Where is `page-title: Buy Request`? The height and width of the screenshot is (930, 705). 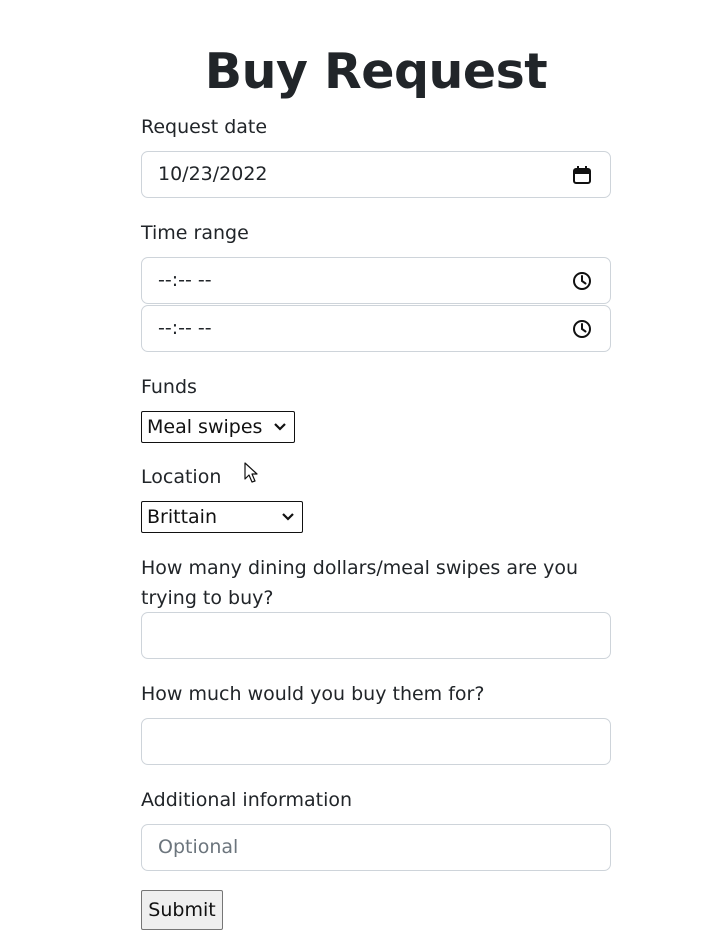 page-title: Buy Request is located at coordinates (376, 71).